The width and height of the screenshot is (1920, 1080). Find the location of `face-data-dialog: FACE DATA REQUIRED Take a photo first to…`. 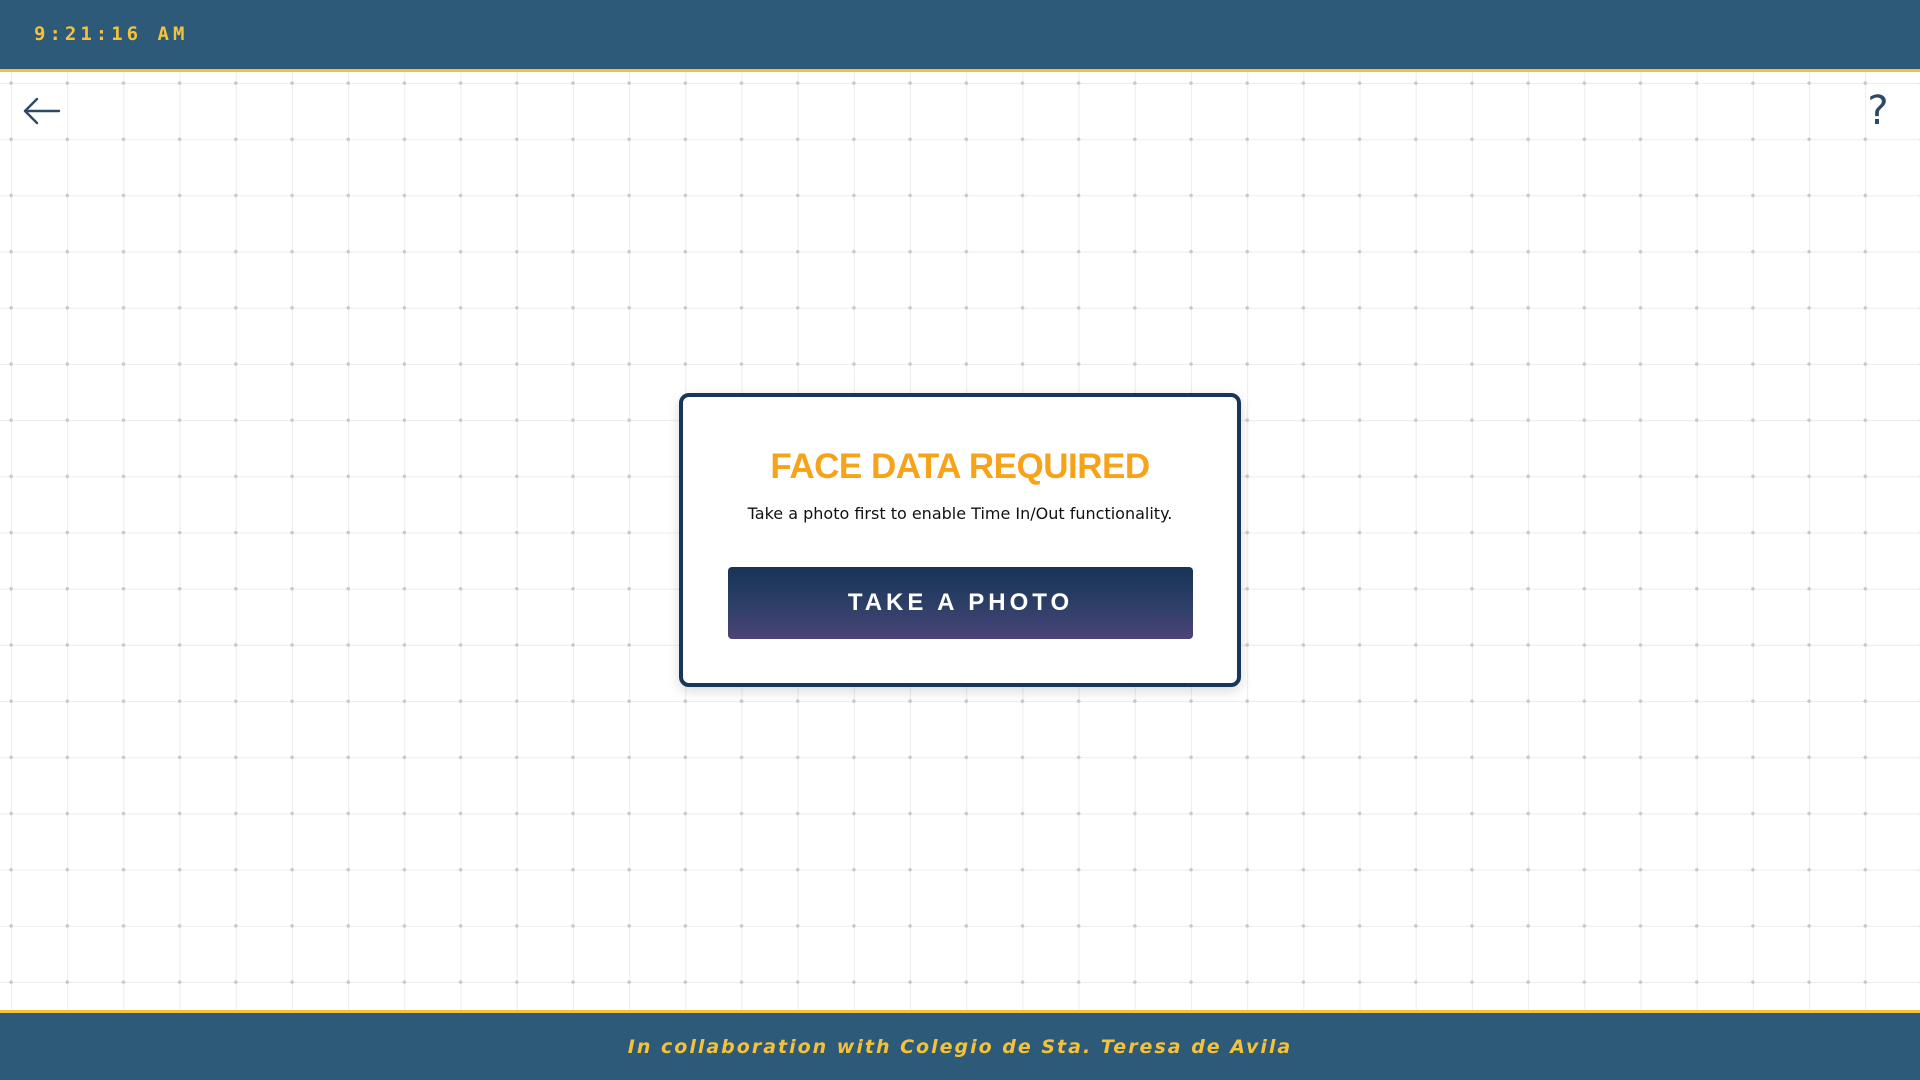

face-data-dialog: FACE DATA REQUIRED Take a photo first to… is located at coordinates (960, 540).